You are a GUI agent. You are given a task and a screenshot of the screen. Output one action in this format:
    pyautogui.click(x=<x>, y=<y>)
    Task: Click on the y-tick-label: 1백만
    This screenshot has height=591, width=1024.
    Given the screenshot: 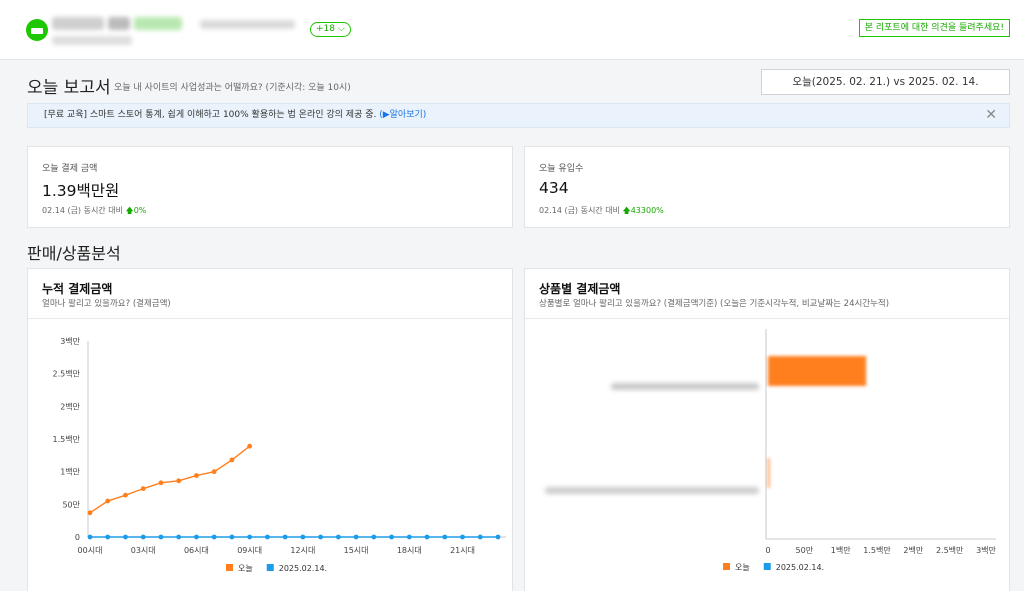 What is the action you would take?
    pyautogui.click(x=70, y=472)
    